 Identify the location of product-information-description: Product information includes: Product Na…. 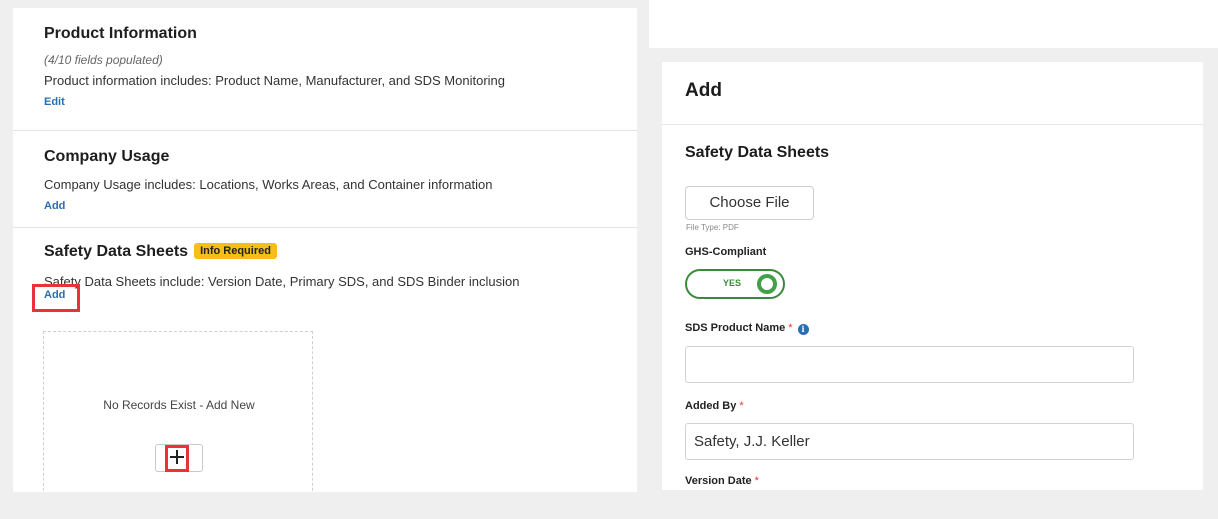
(275, 80).